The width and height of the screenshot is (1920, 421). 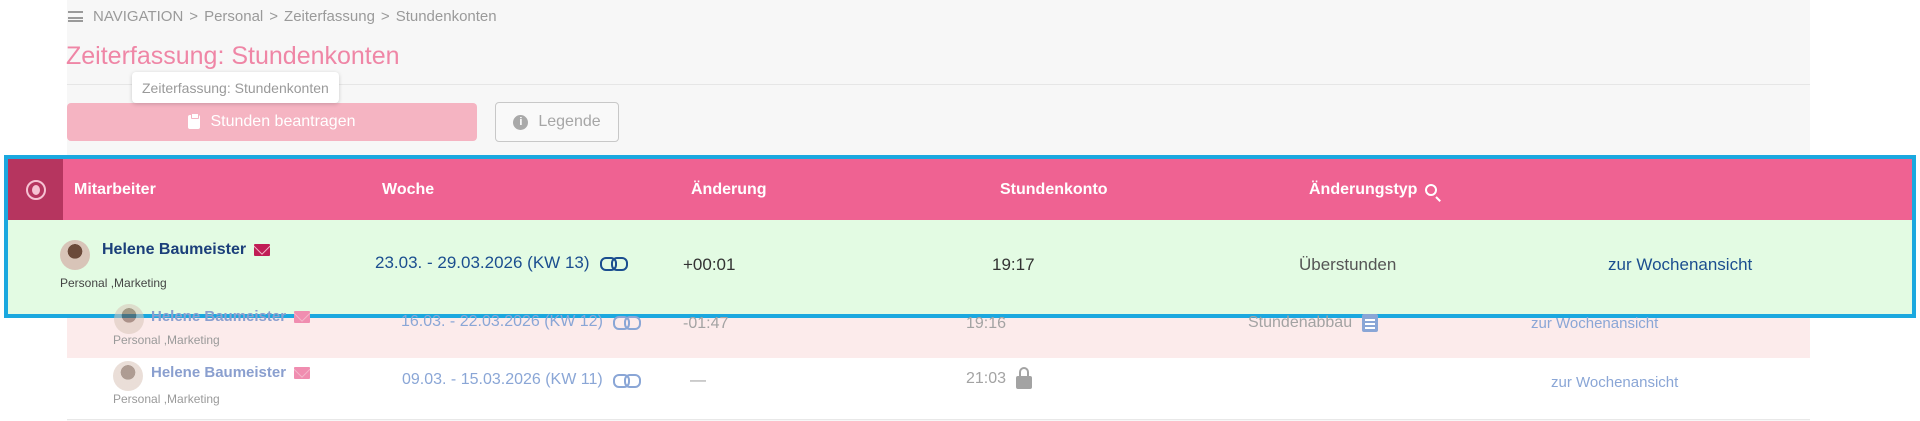 What do you see at coordinates (569, 121) in the screenshot?
I see `legend-label: Legende` at bounding box center [569, 121].